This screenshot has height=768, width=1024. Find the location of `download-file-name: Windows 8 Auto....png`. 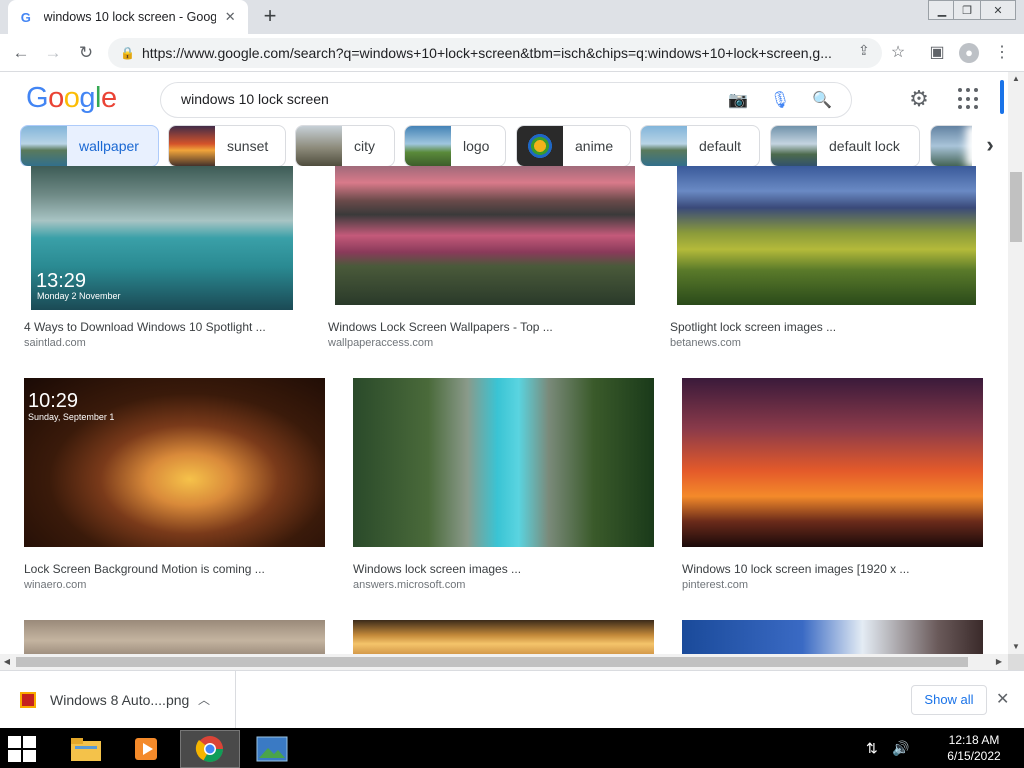

download-file-name: Windows 8 Auto....png is located at coordinates (120, 700).